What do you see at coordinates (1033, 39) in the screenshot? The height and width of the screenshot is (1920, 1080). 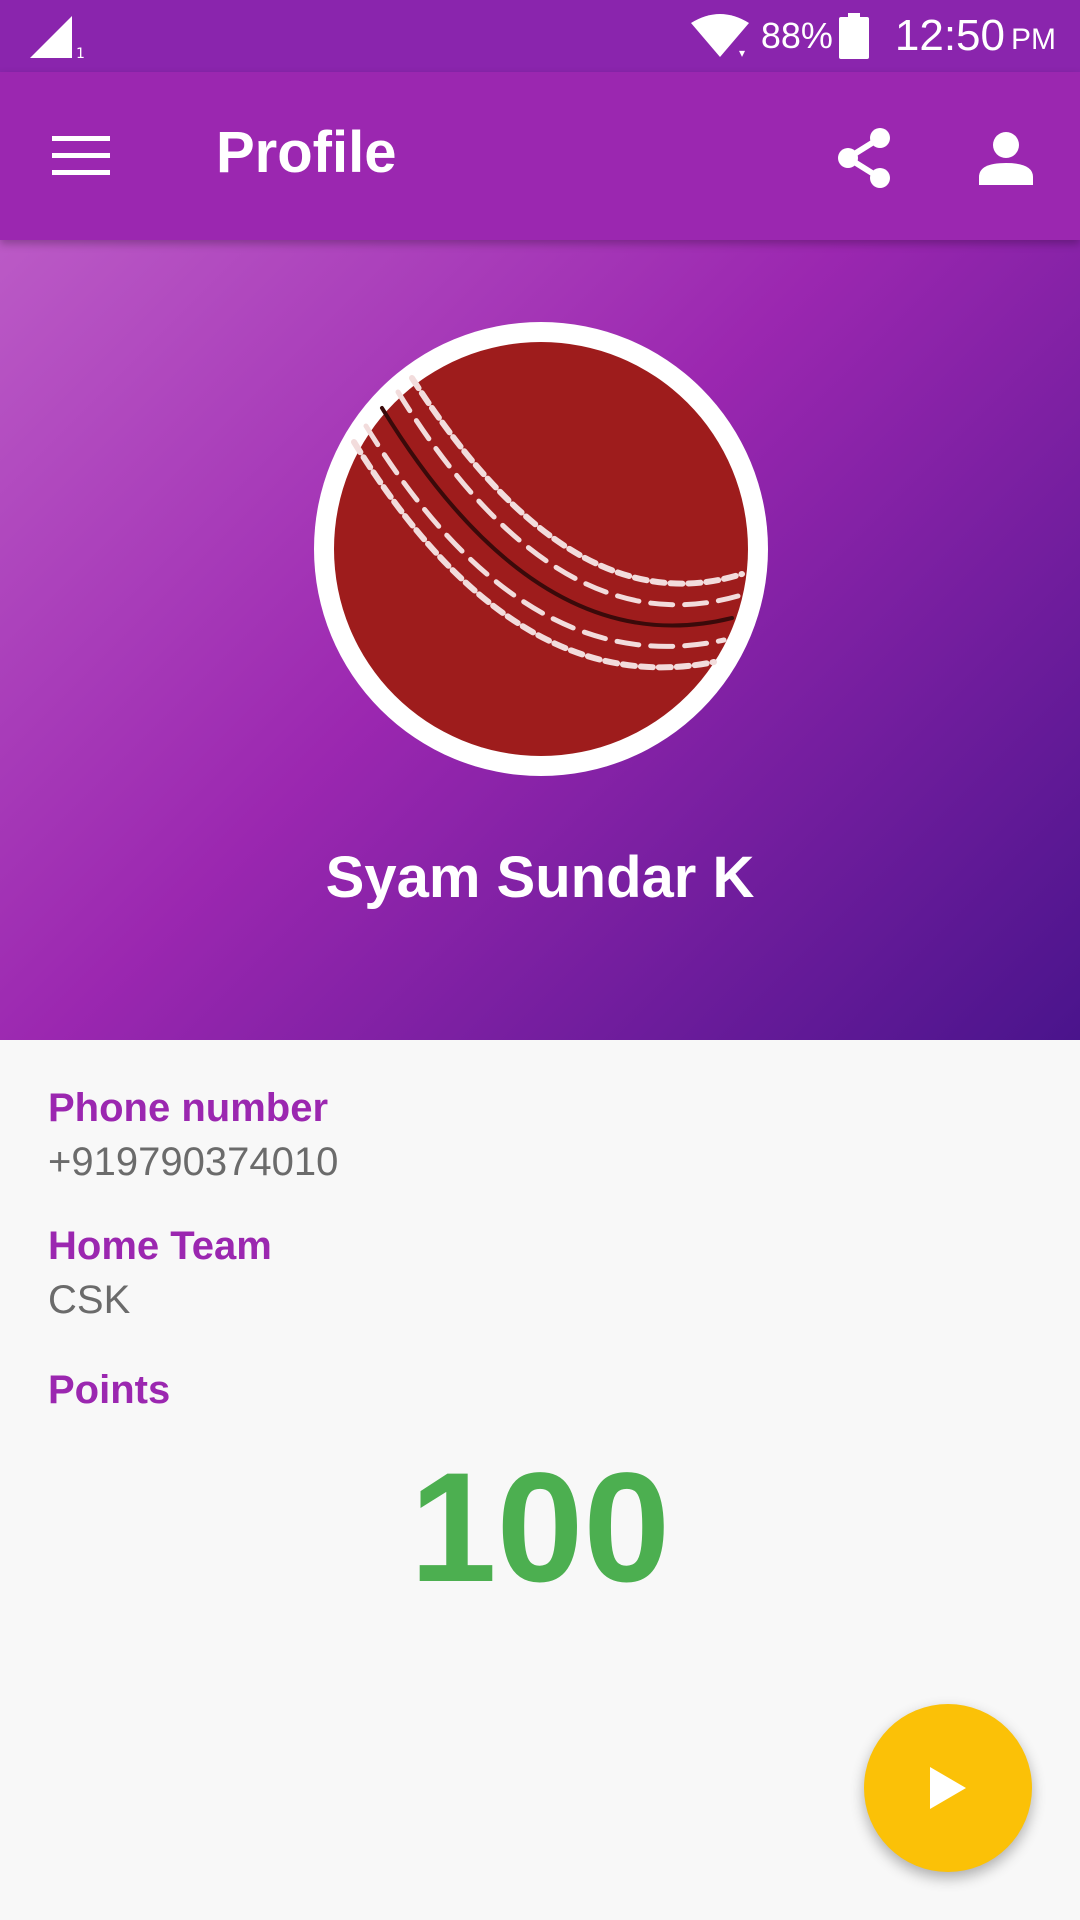 I see `status-ampm: PM` at bounding box center [1033, 39].